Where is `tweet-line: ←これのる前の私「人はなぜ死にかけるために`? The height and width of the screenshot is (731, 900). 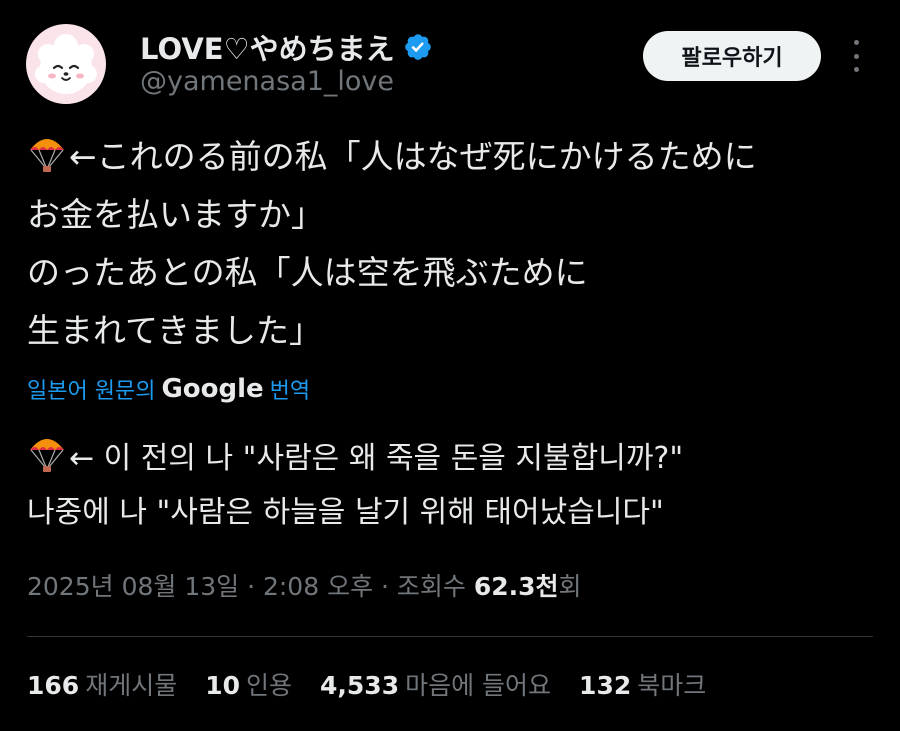 tweet-line: ←これのる前の私「人はなぜ死にかけるために is located at coordinates (457, 157).